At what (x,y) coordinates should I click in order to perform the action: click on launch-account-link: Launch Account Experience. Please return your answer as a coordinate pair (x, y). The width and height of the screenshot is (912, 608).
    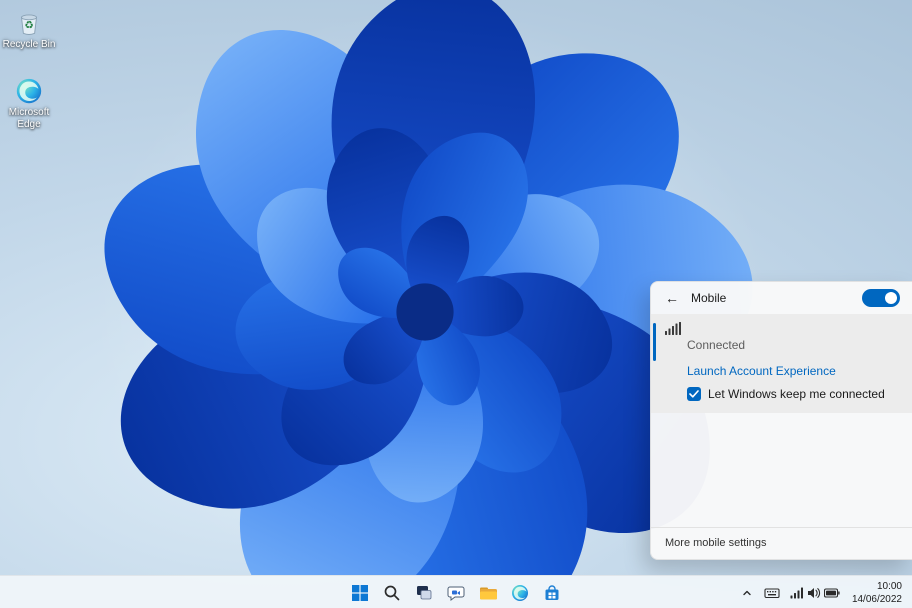
    Looking at the image, I should click on (793, 371).